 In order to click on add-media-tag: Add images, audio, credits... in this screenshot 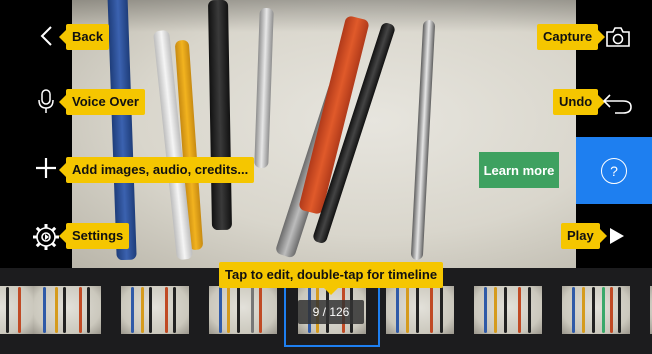, I will do `click(156, 170)`.